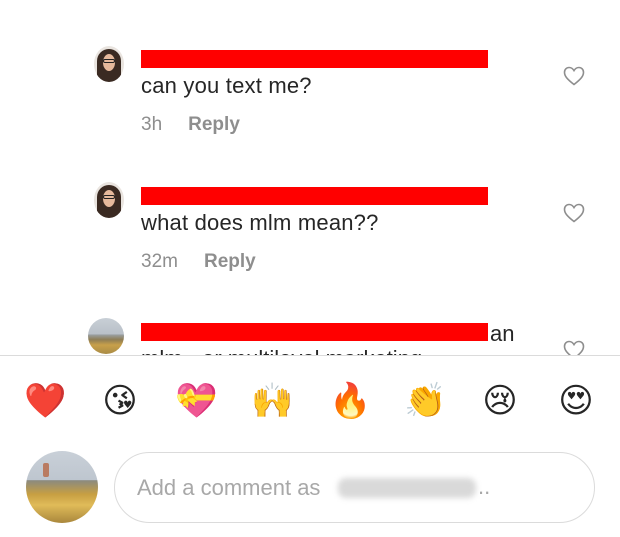 The width and height of the screenshot is (620, 537). I want to click on comment-meta: 32m Reply, so click(198, 262).